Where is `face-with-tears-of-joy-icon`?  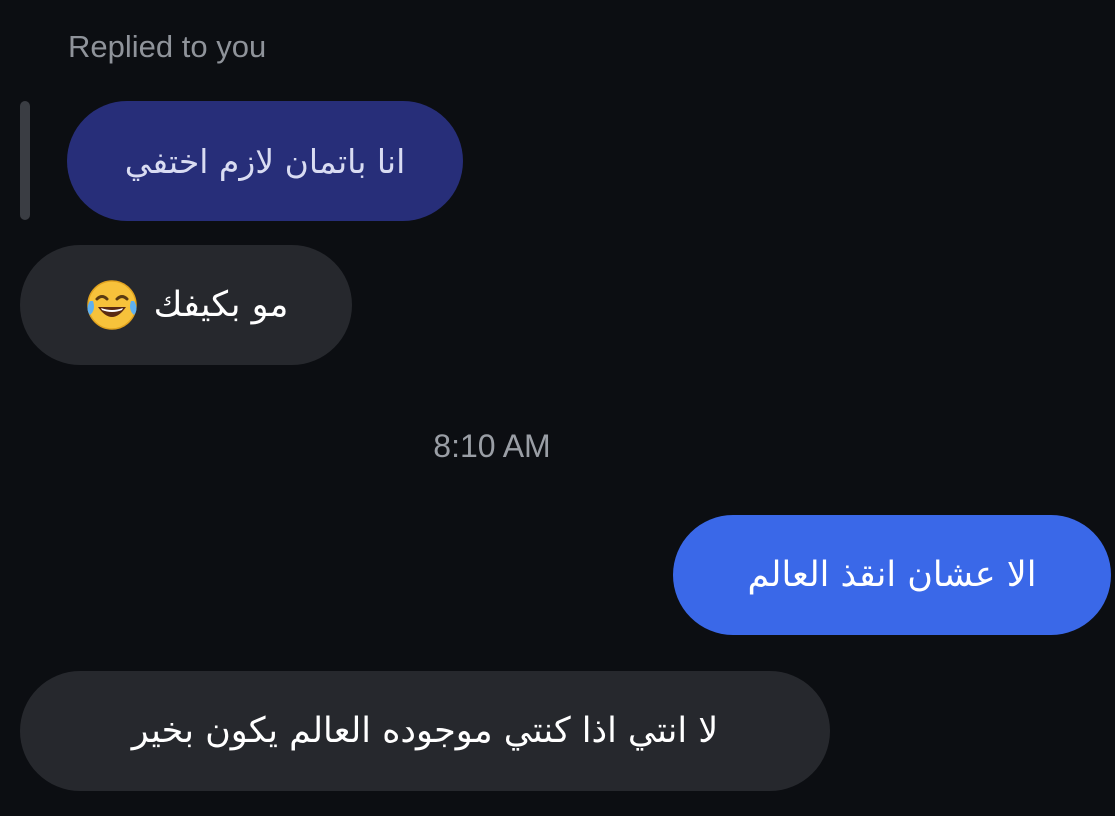
face-with-tears-of-joy-icon is located at coordinates (112, 305).